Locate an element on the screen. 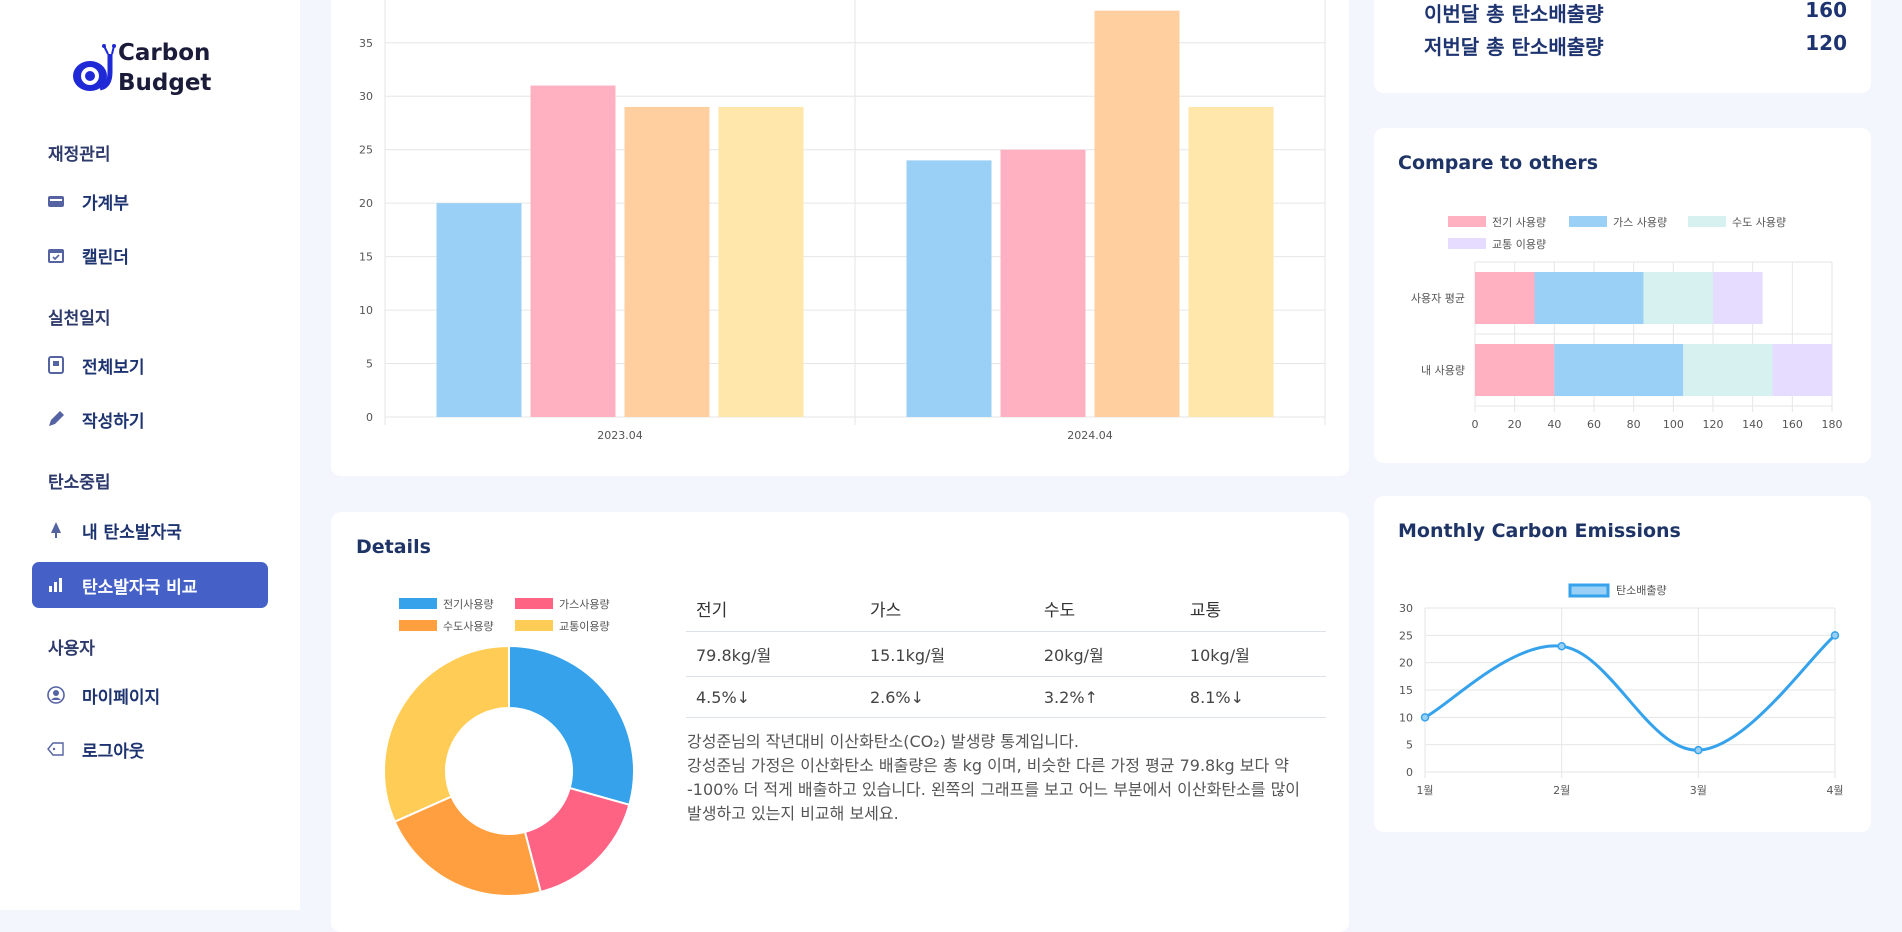 This screenshot has width=1902, height=932. legend-label: 전기 사용량 is located at coordinates (1519, 222).